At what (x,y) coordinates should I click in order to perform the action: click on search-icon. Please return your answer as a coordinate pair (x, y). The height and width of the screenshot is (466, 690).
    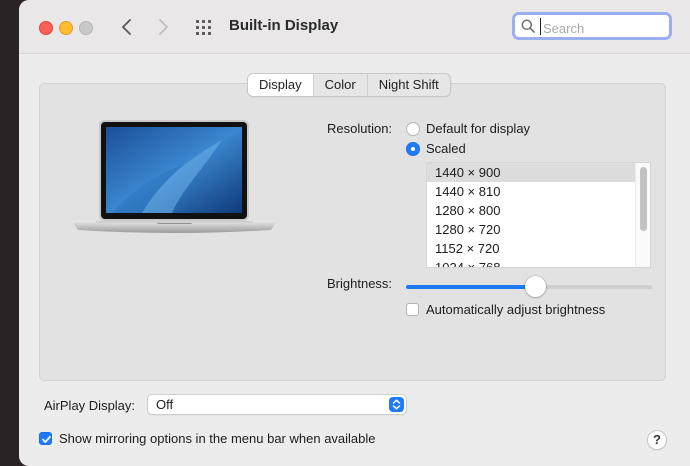
    Looking at the image, I should click on (528, 26).